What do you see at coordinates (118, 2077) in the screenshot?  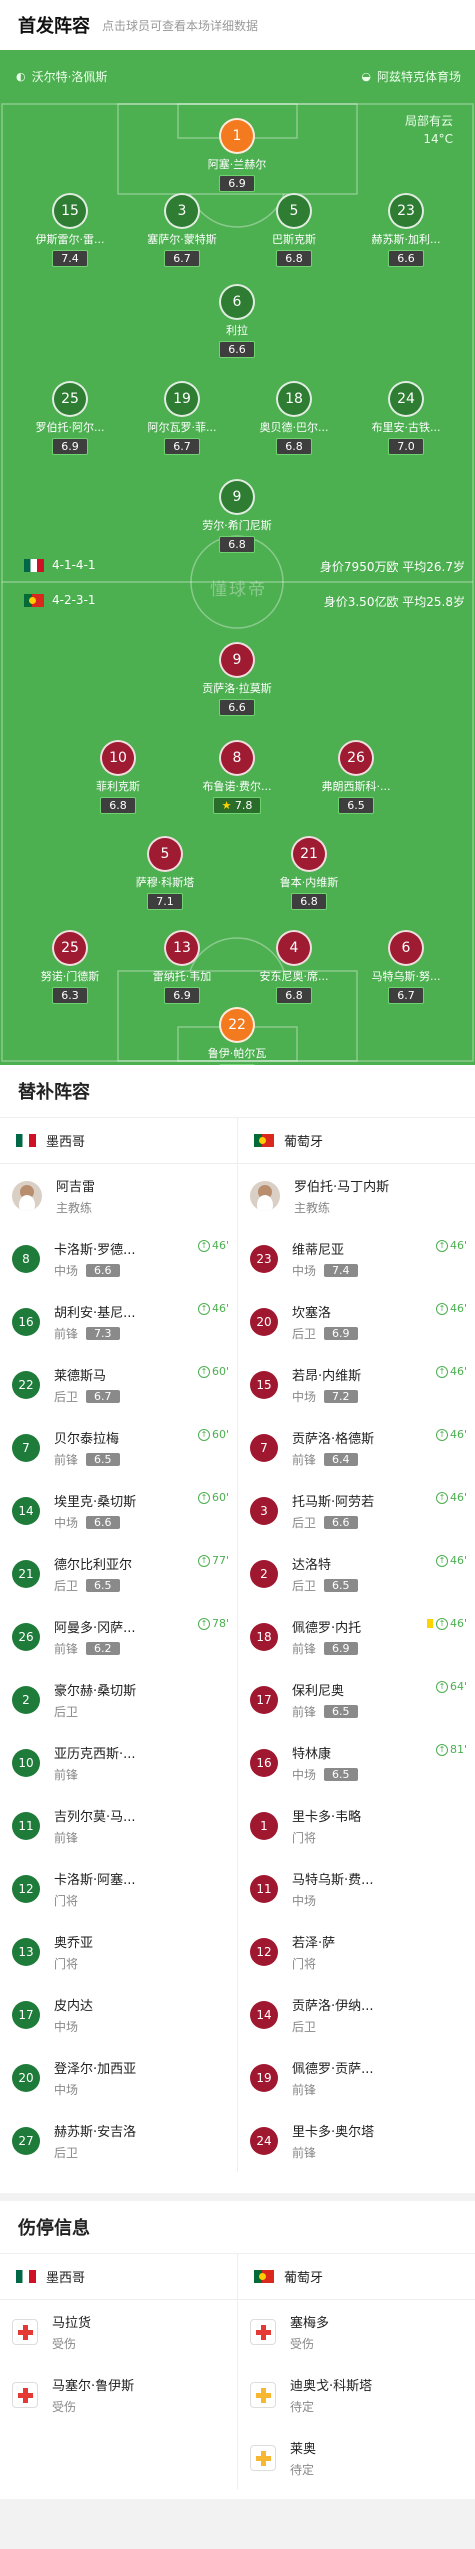 I see `substitute-row: 20 登泽尔·加西亚 中场` at bounding box center [118, 2077].